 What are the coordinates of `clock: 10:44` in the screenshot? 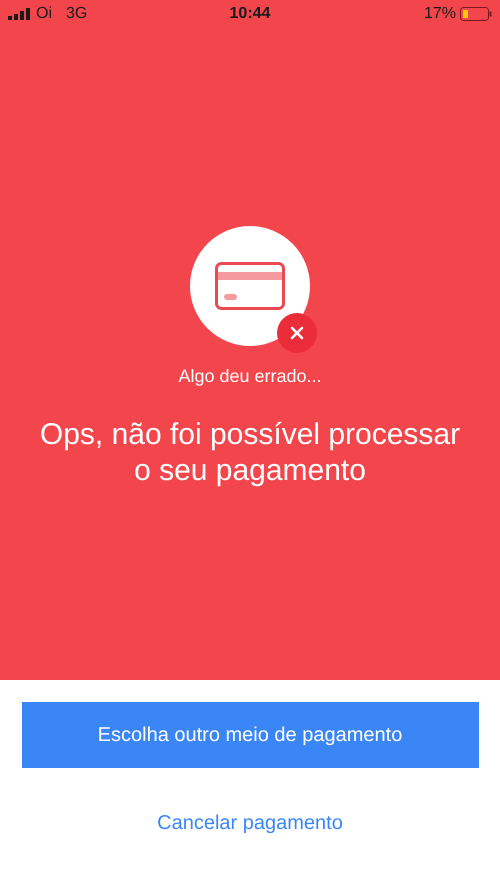 It's located at (250, 14).